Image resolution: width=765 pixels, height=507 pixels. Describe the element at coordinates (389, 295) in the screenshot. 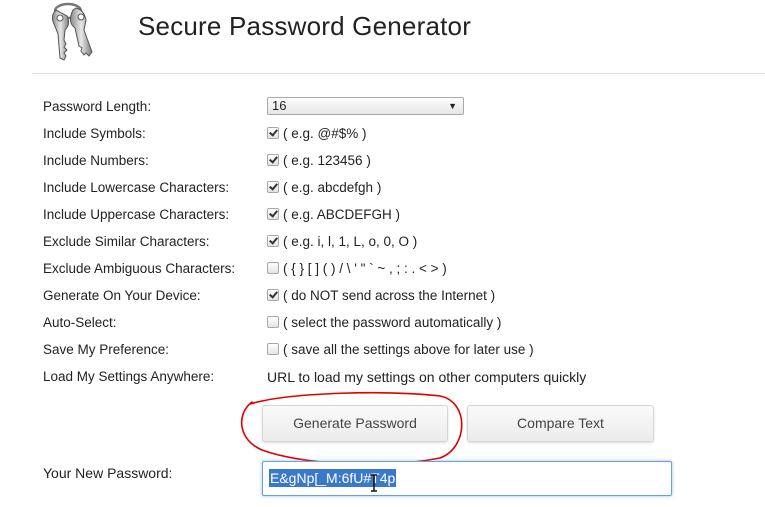

I see `generate-on-device-hint: ( do NOT send across the Internet )` at that location.